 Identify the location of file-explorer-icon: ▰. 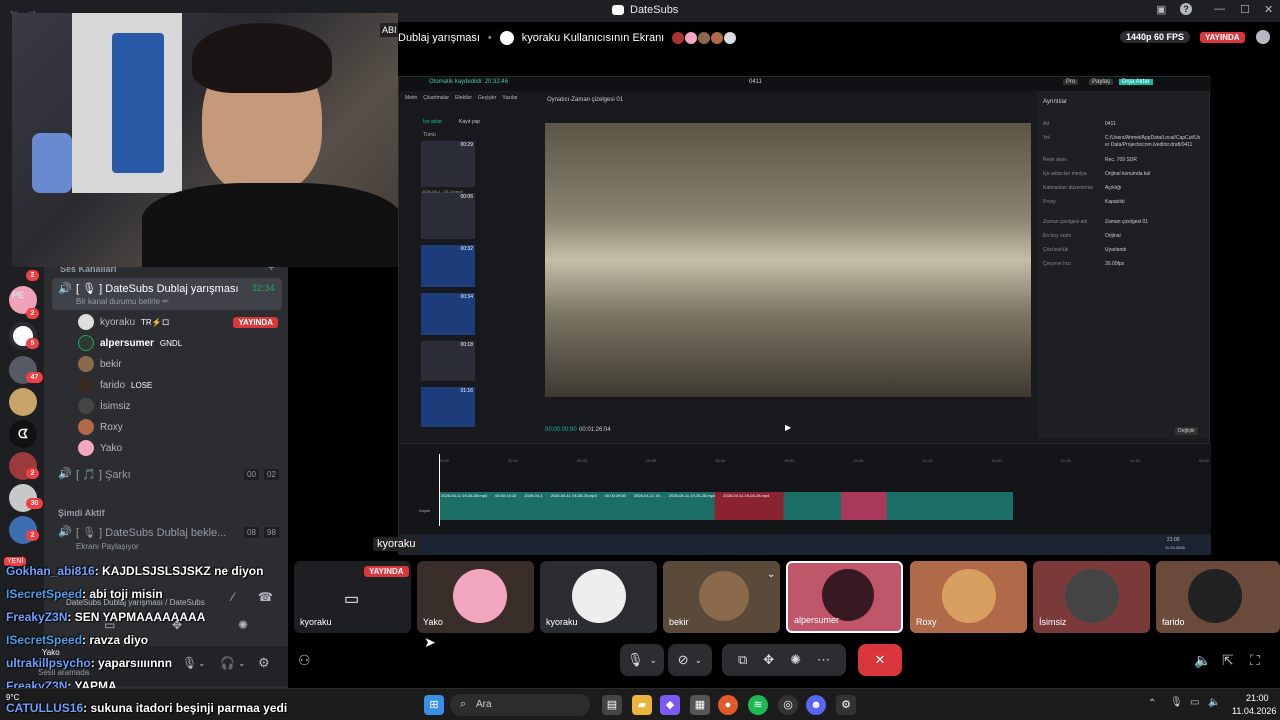
(642, 705).